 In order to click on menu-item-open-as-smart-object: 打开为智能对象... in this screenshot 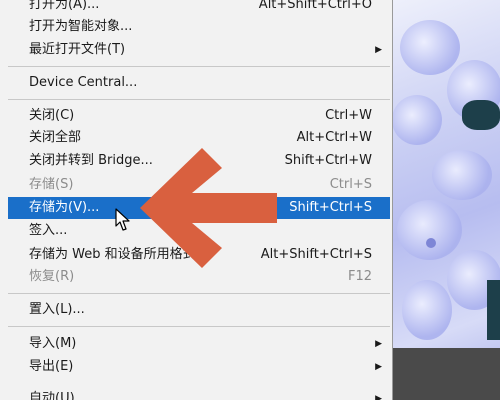, I will do `click(199, 27)`.